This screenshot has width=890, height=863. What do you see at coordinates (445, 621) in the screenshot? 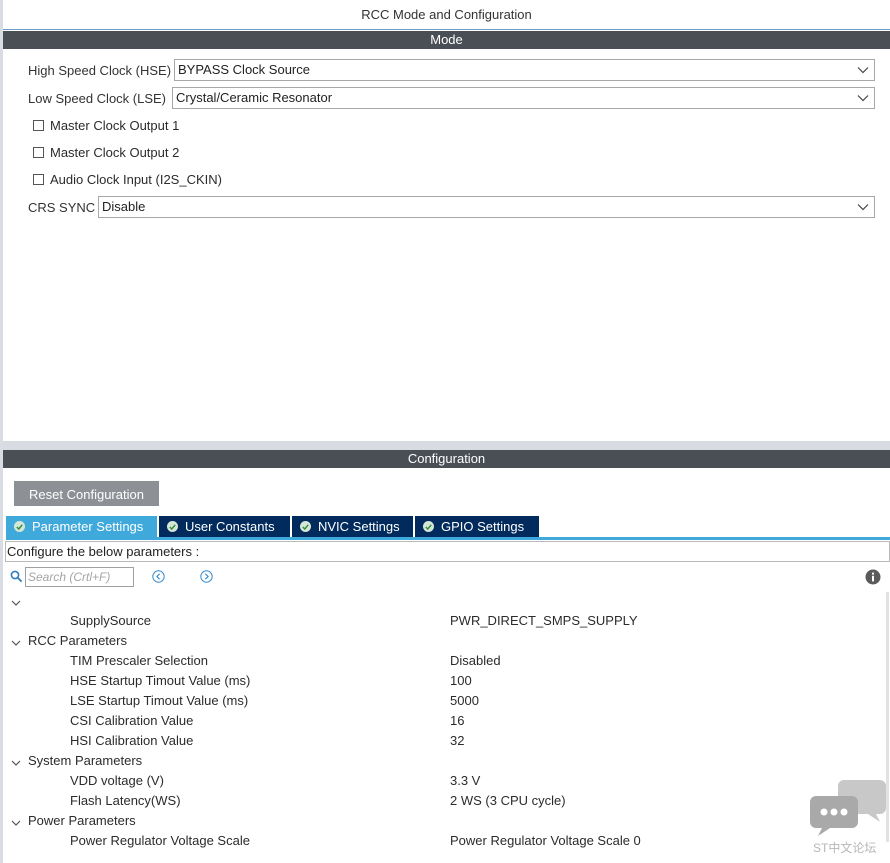
I see `parameter-row: SupplySource PWR_DIRECT_SMPS_SUPPLY` at bounding box center [445, 621].